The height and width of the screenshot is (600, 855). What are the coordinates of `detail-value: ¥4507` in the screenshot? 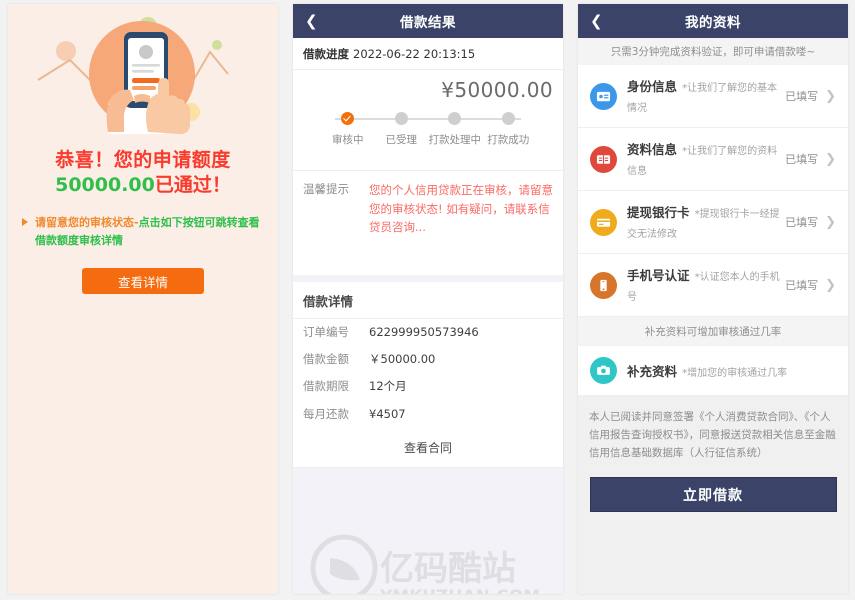 It's located at (387, 413).